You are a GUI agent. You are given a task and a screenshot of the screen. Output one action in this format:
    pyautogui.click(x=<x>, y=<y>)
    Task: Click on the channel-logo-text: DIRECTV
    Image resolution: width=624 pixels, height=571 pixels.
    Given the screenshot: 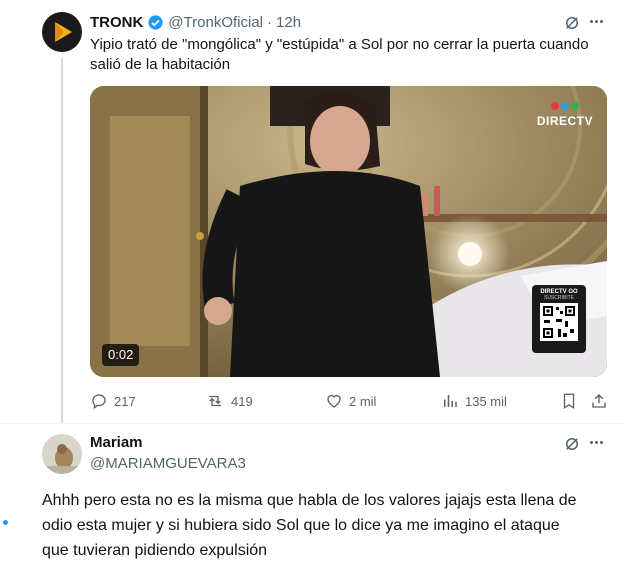 What is the action you would take?
    pyautogui.click(x=564, y=121)
    